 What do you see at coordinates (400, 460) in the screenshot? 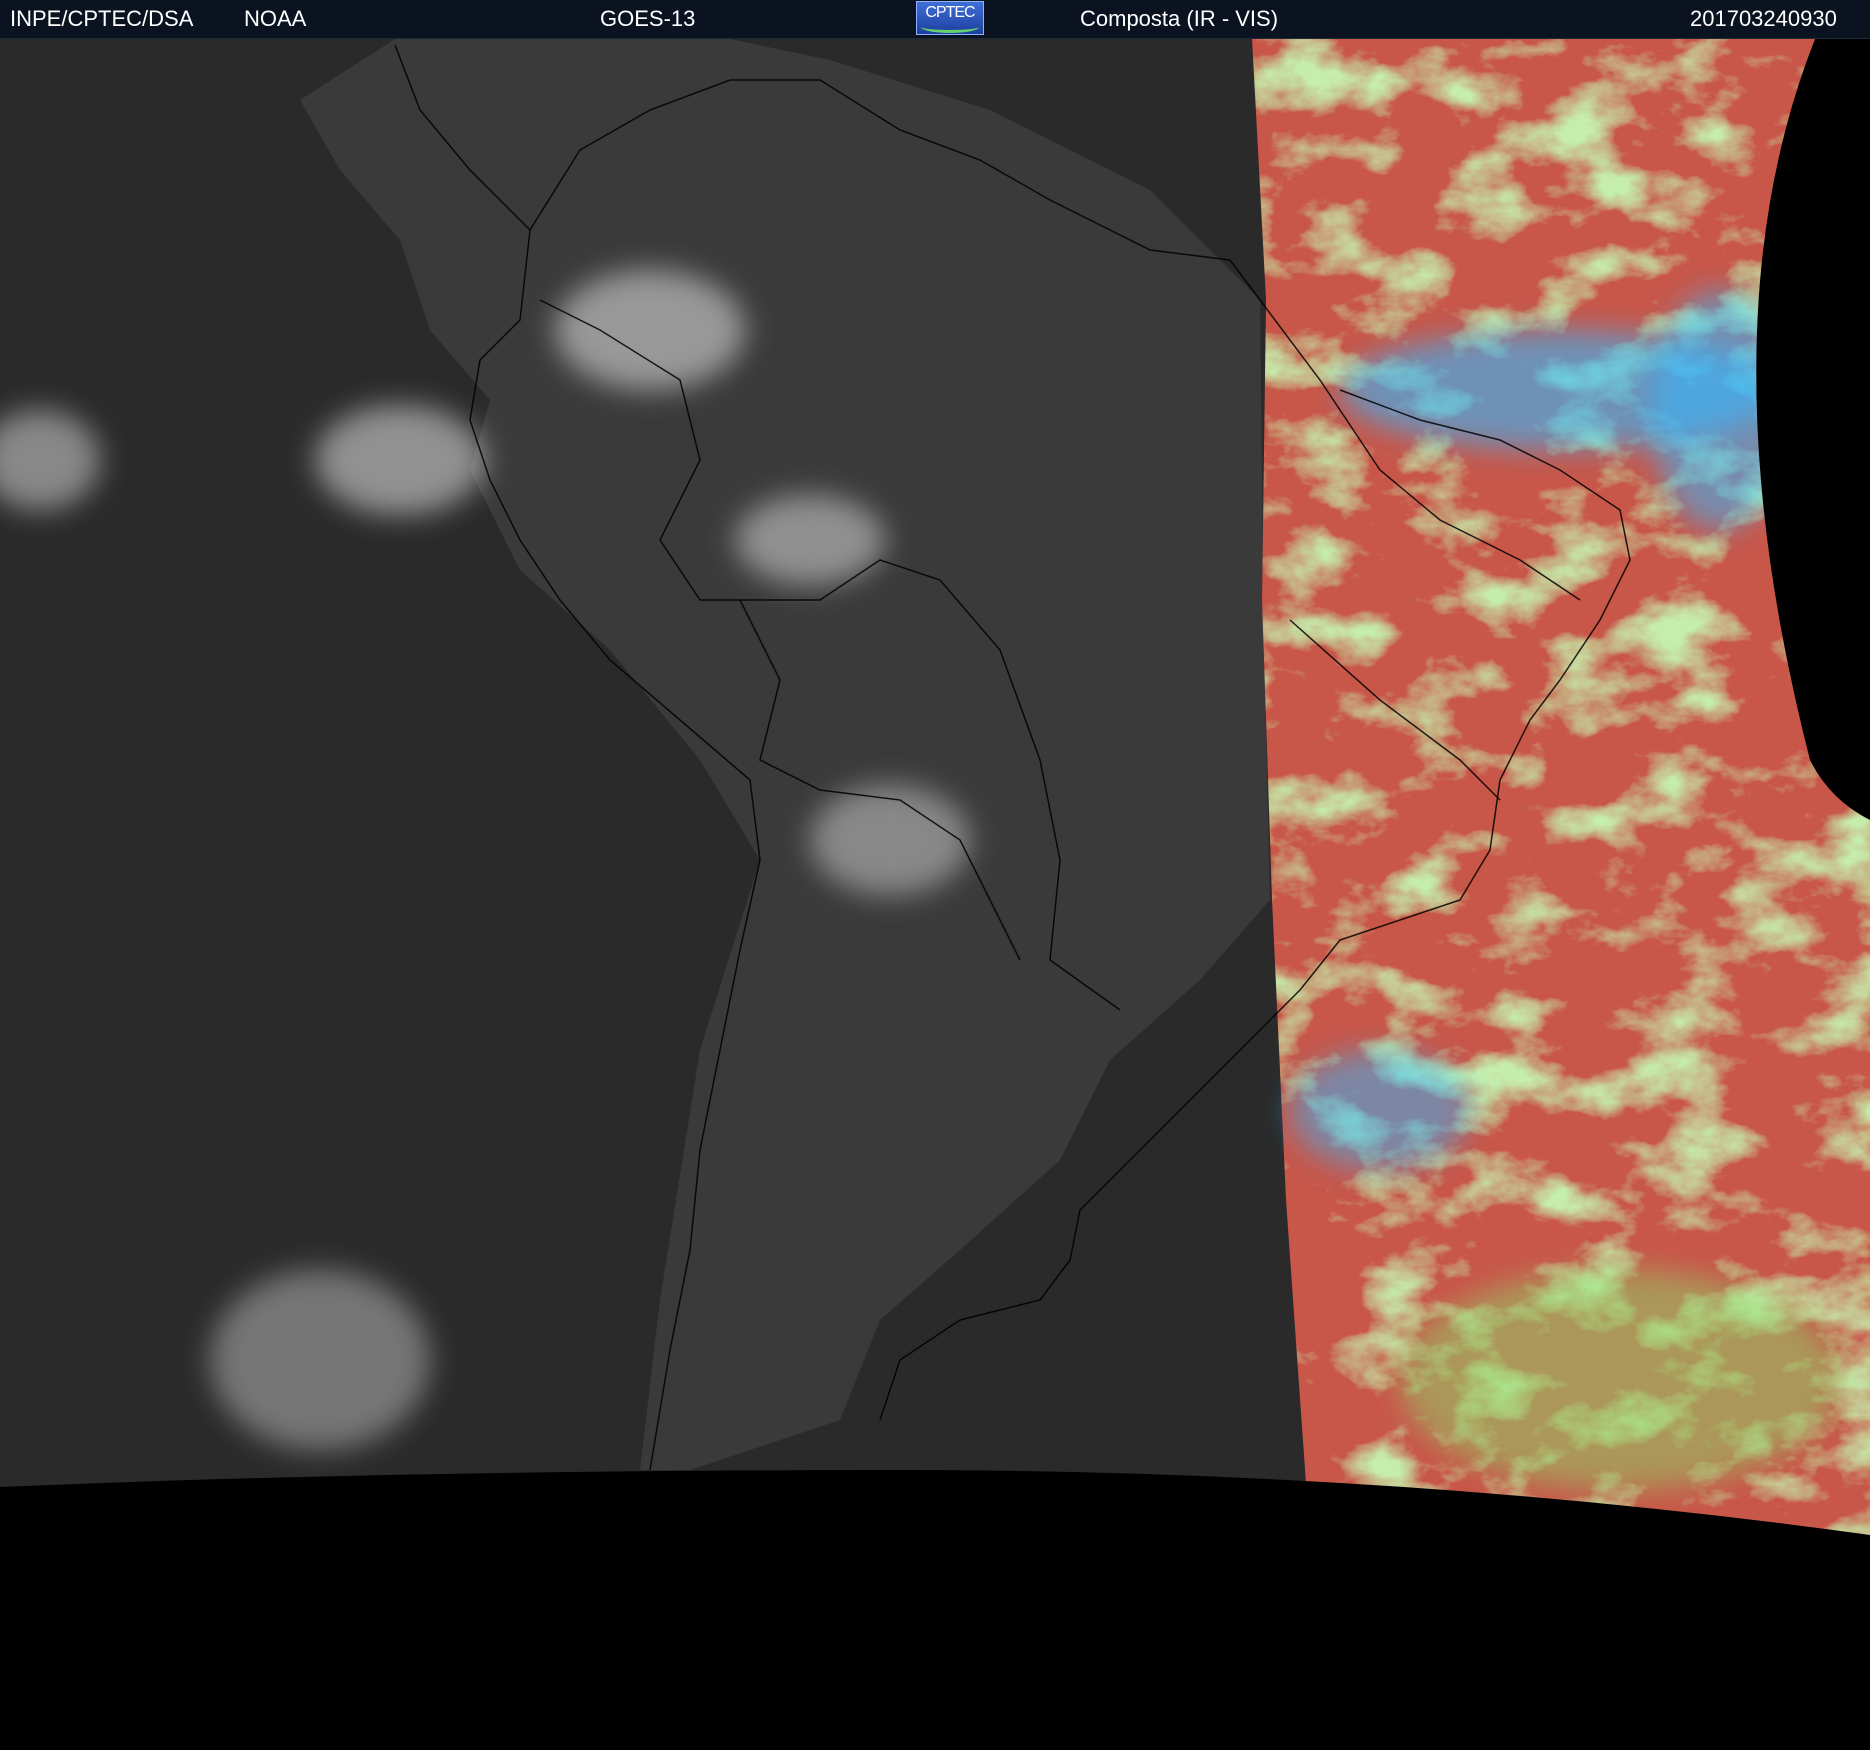
I see `cloud-cluster-pacific` at bounding box center [400, 460].